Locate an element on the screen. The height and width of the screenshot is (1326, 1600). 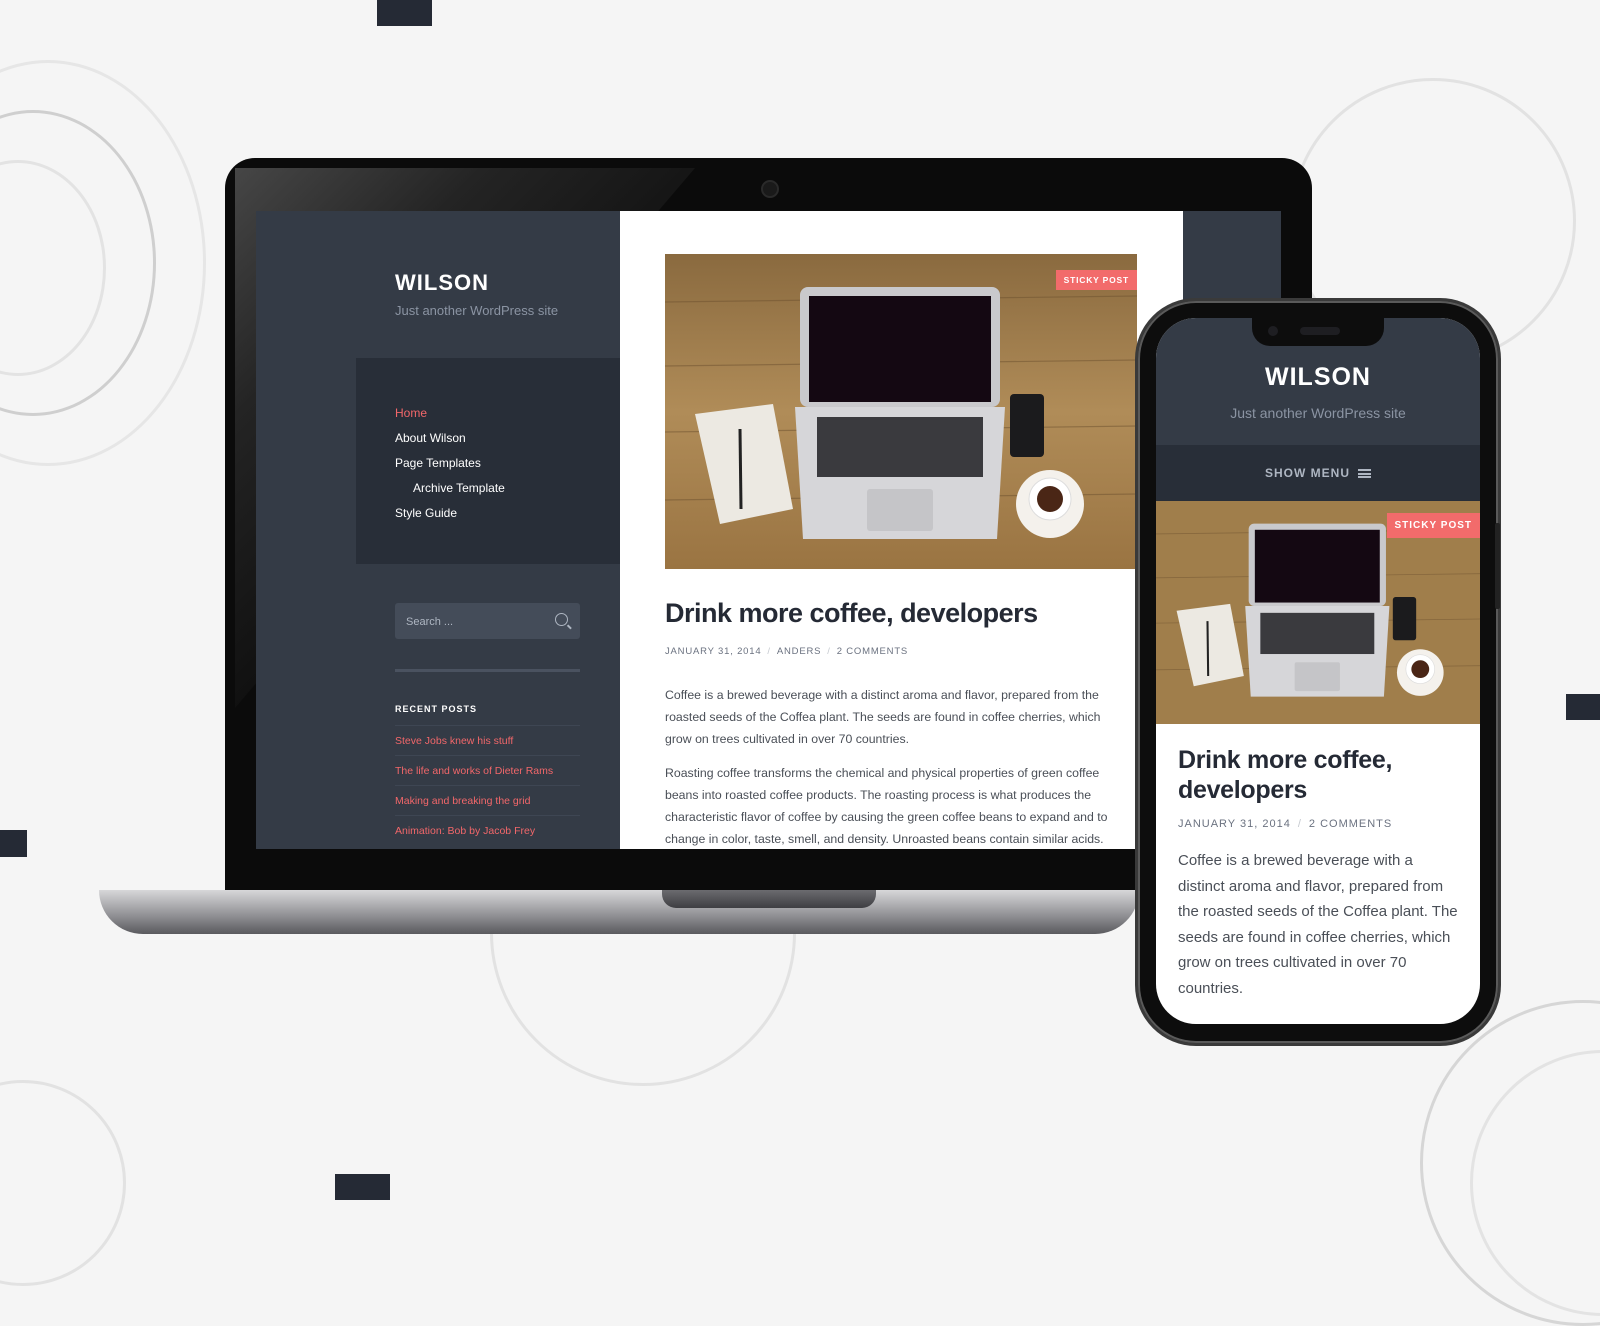
post-meta: JANUARY 31, 2014 / ANDERS / 2 COMMENTS is located at coordinates (786, 651).